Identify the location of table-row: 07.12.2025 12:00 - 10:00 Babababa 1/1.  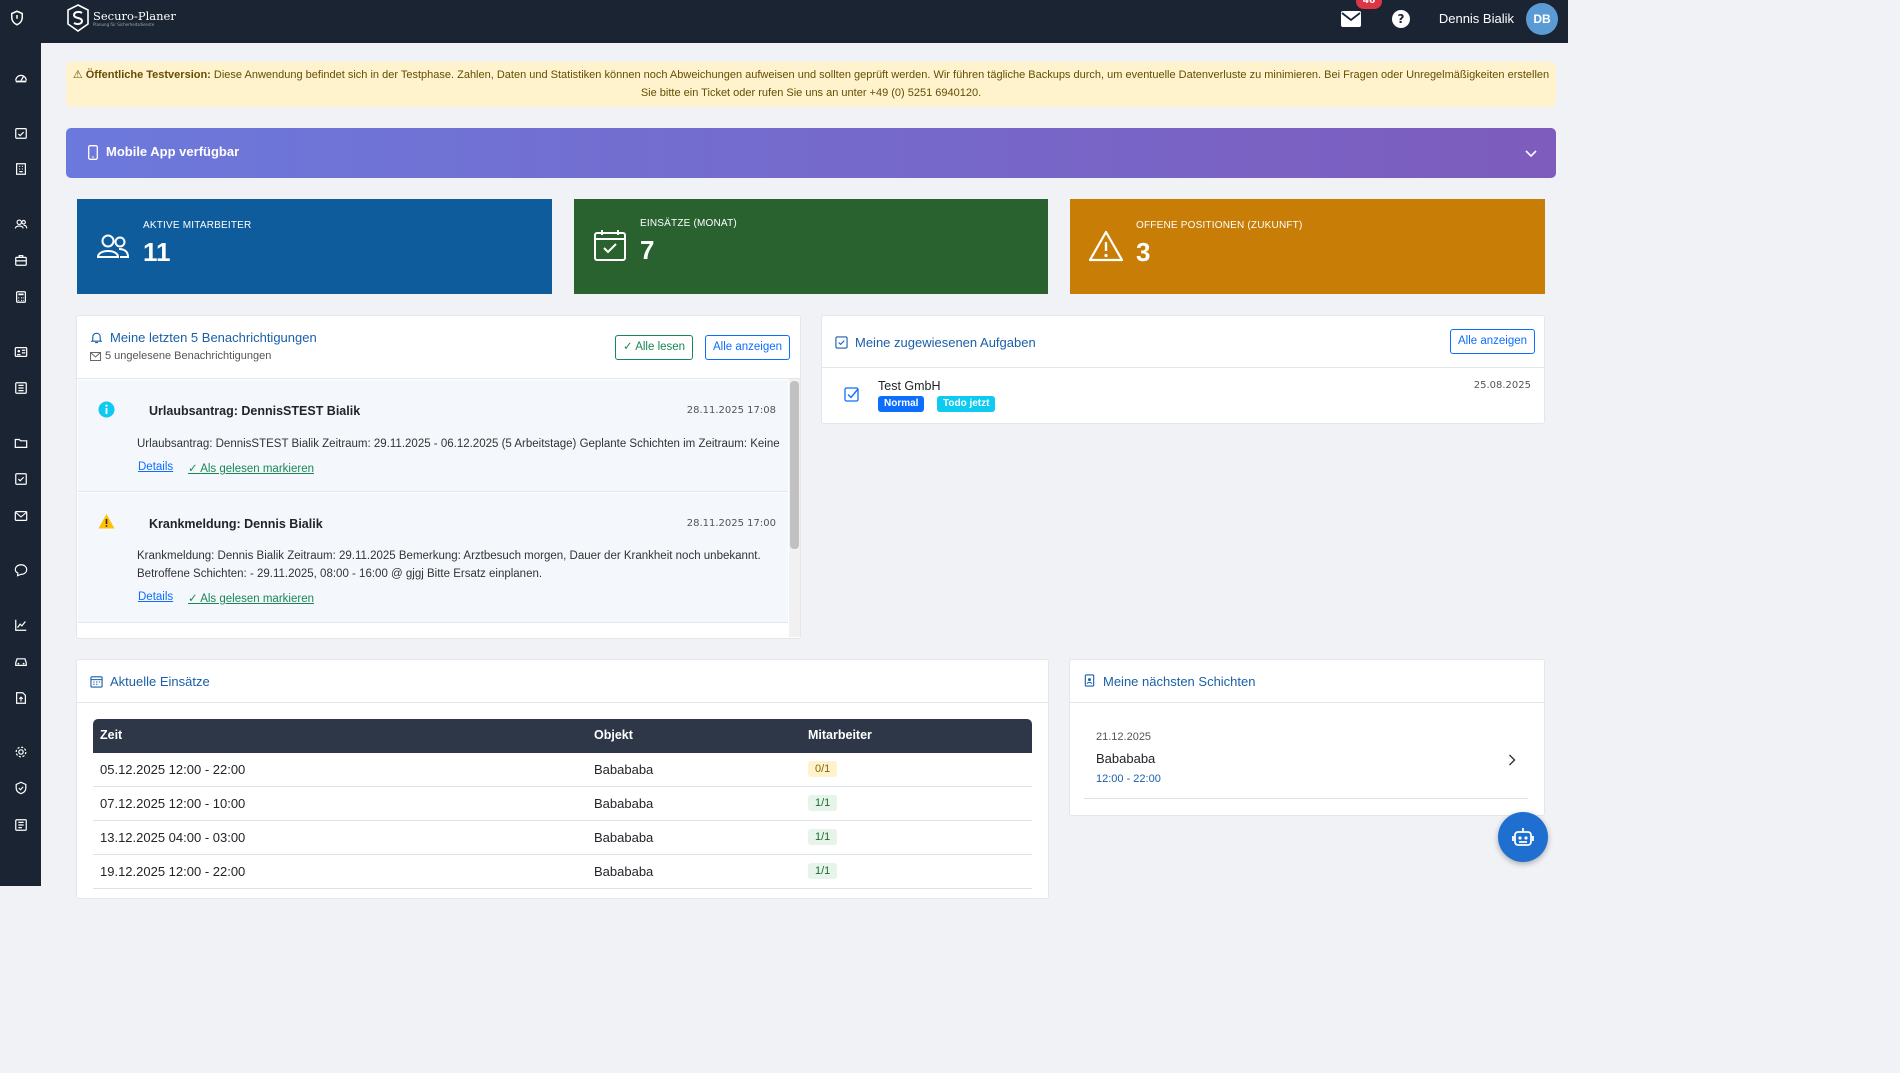
(562, 804).